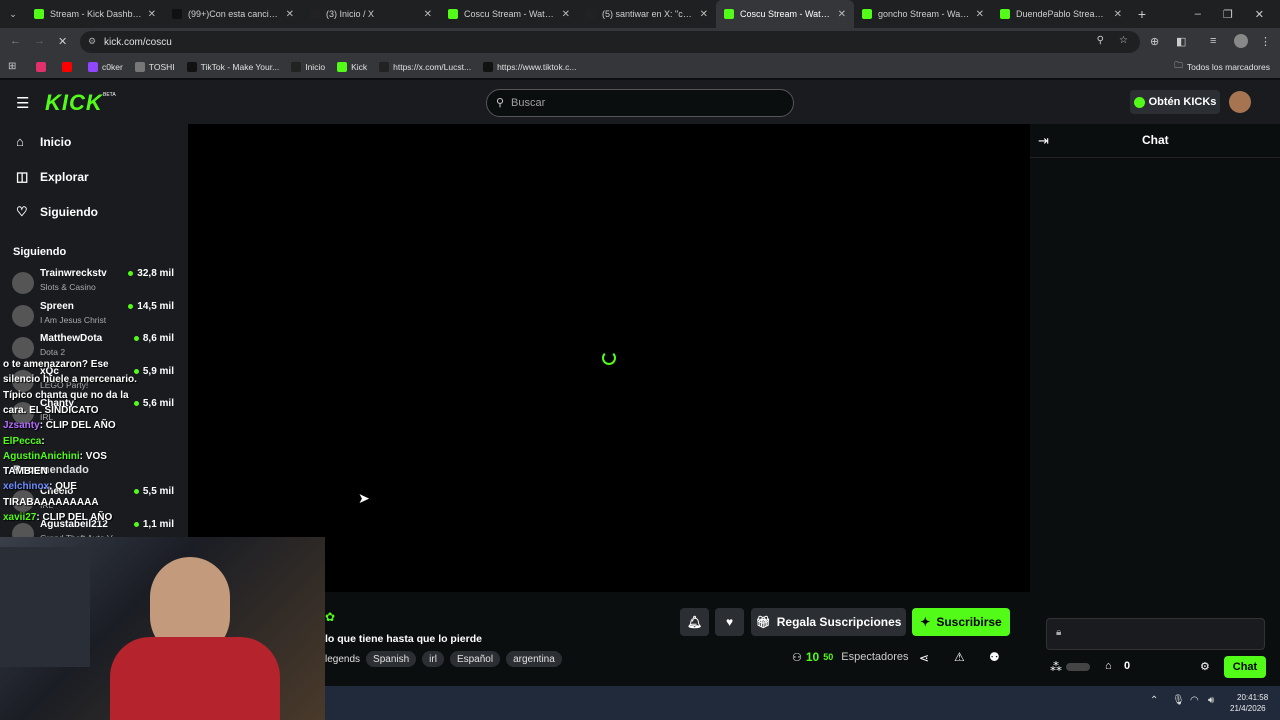 The image size is (1280, 720). What do you see at coordinates (136, 524) in the screenshot?
I see `live-dot` at bounding box center [136, 524].